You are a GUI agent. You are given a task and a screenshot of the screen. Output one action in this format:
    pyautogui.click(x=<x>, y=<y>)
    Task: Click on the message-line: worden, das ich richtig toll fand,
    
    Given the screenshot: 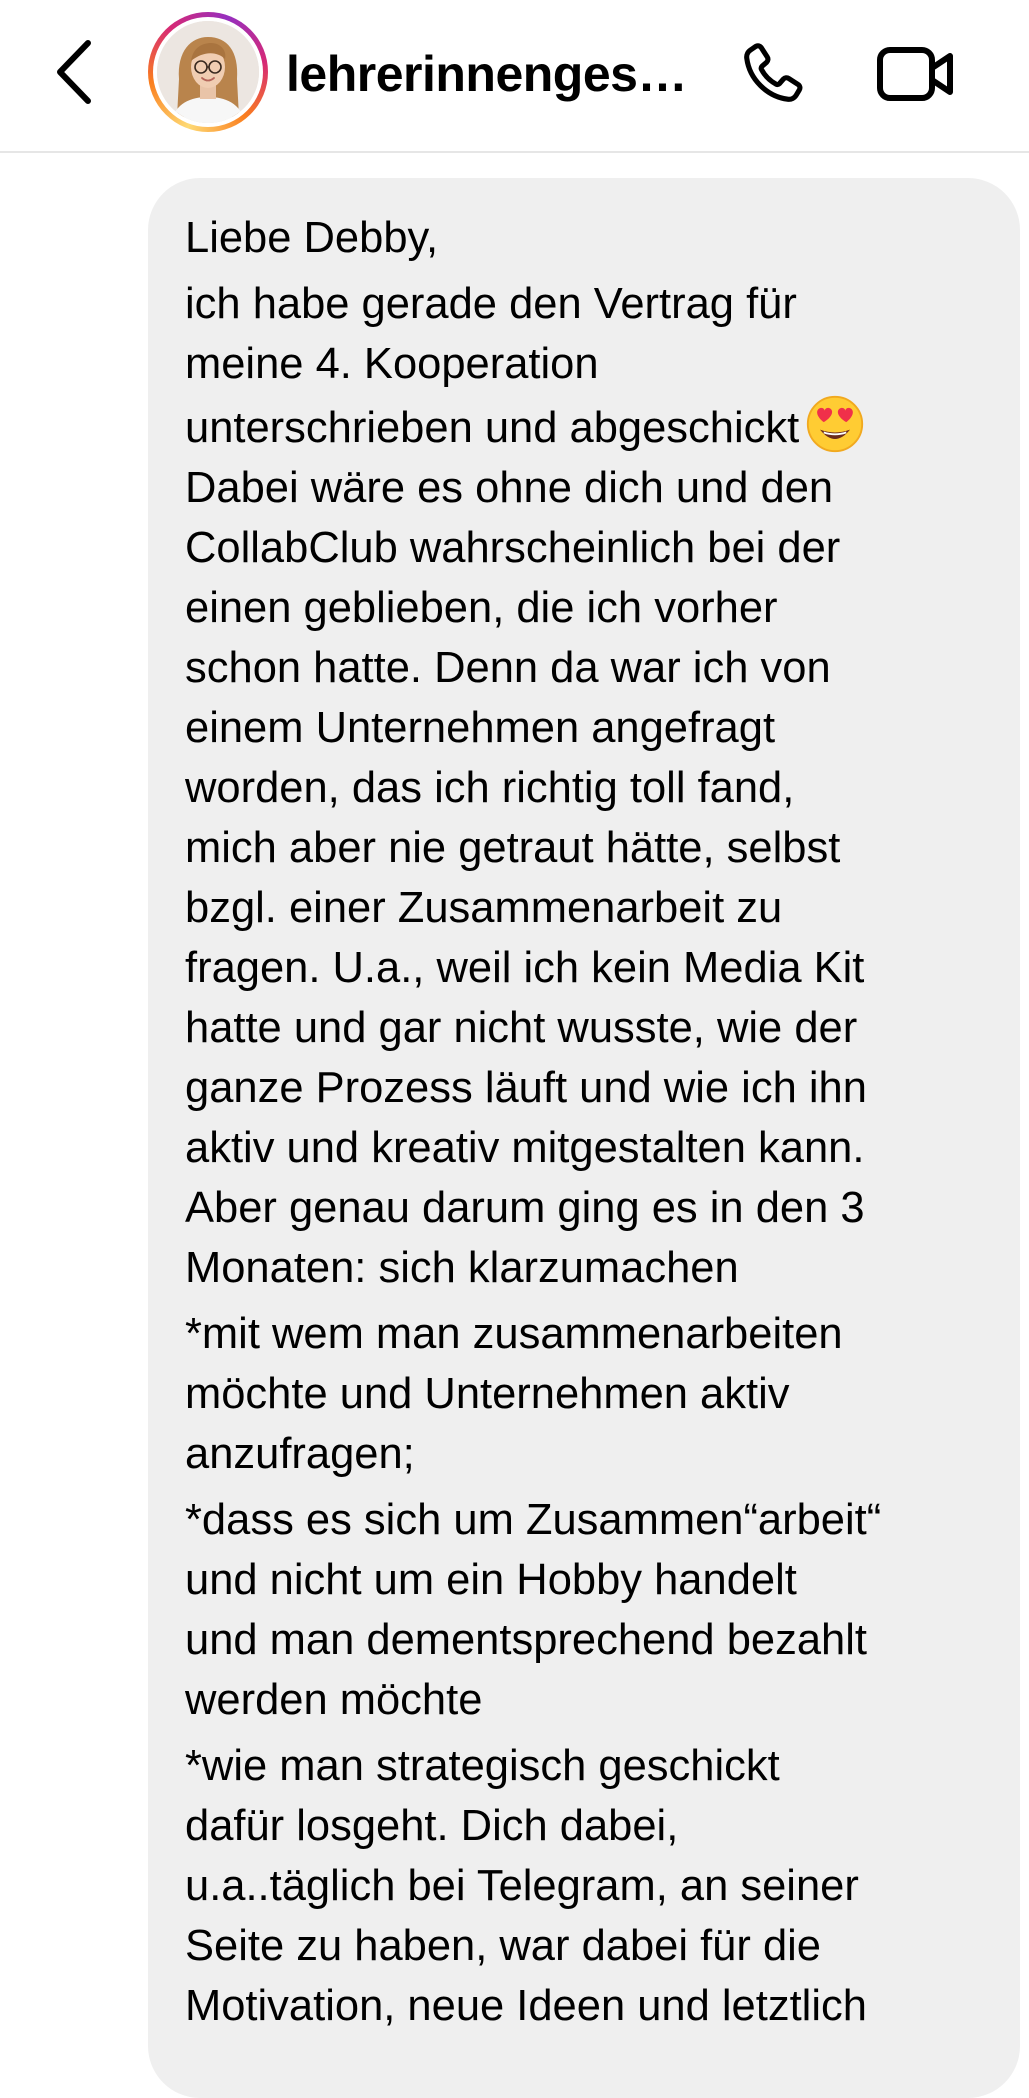 What is the action you would take?
    pyautogui.click(x=490, y=788)
    